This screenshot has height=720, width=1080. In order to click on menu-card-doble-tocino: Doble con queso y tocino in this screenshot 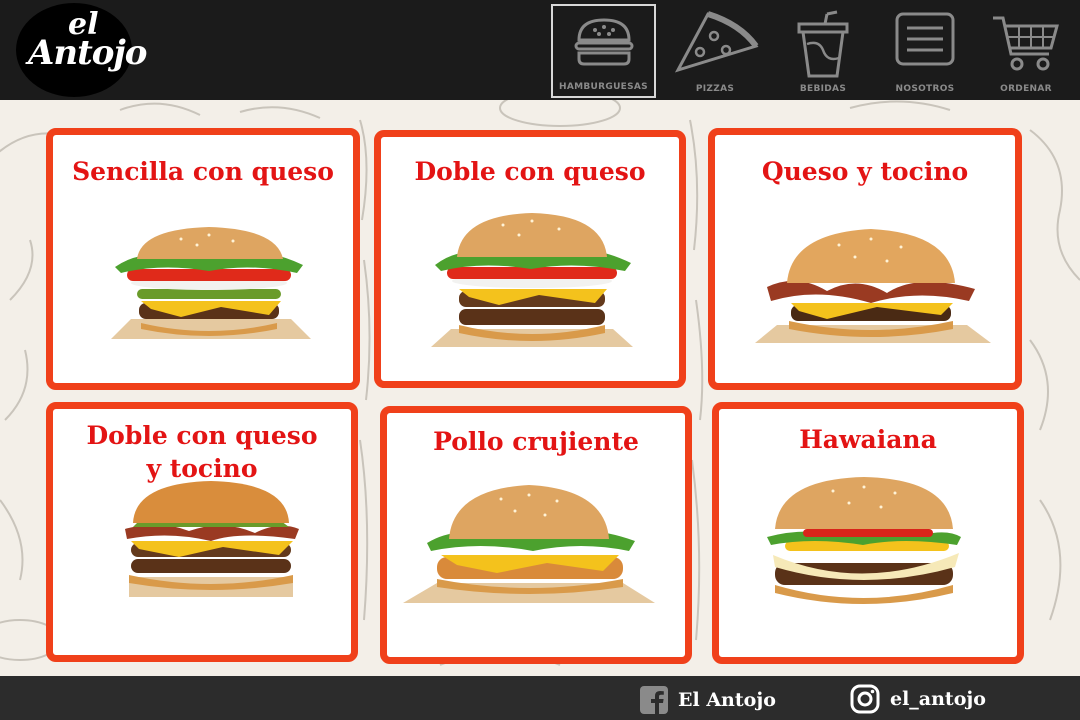, I will do `click(202, 532)`.